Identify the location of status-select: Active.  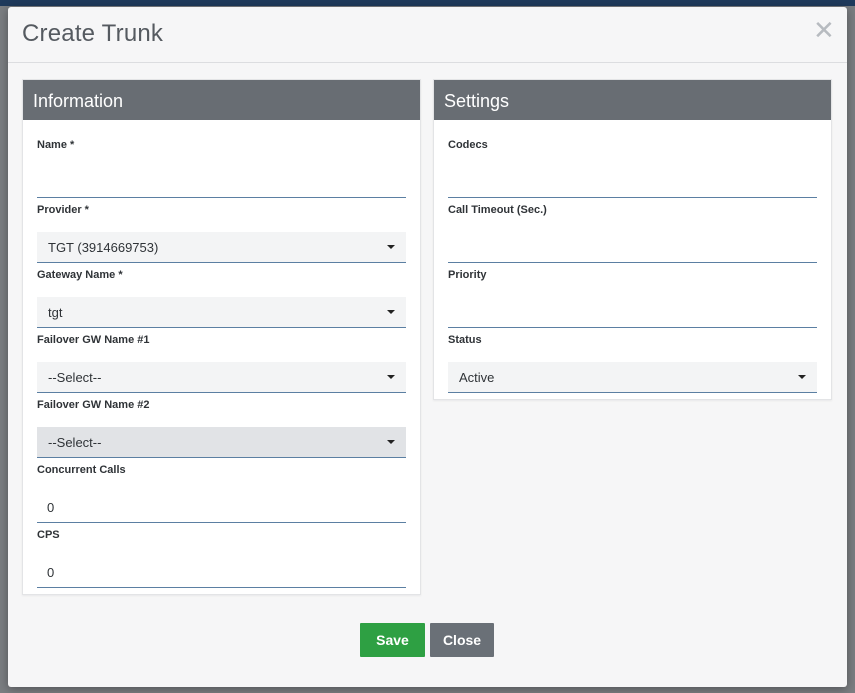
(632, 377).